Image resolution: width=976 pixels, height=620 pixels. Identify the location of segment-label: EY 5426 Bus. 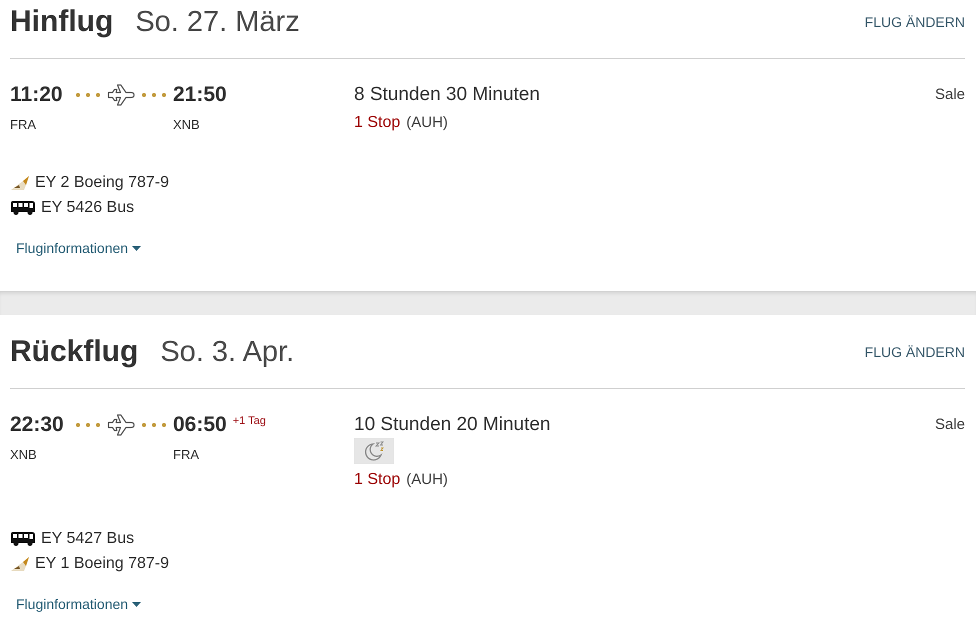
(87, 208).